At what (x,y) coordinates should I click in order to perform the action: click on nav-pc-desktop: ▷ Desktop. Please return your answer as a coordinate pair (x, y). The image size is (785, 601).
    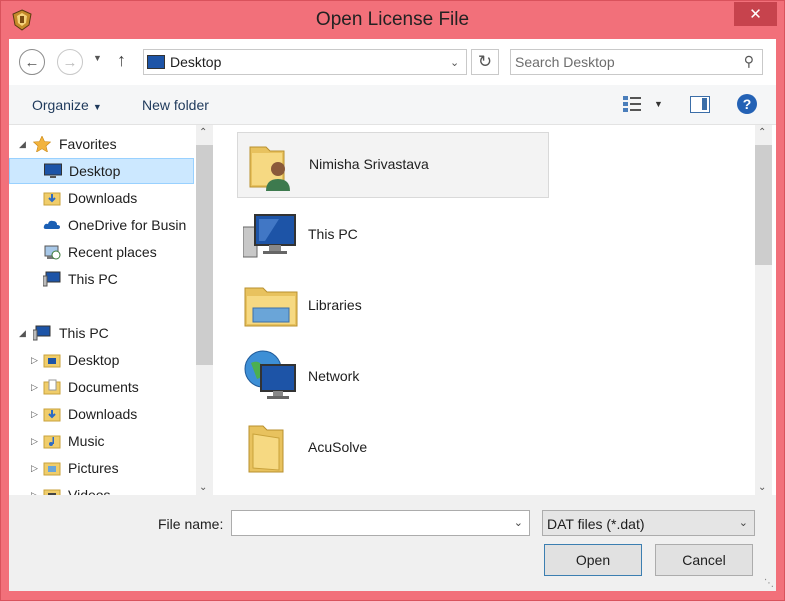
    Looking at the image, I should click on (101, 360).